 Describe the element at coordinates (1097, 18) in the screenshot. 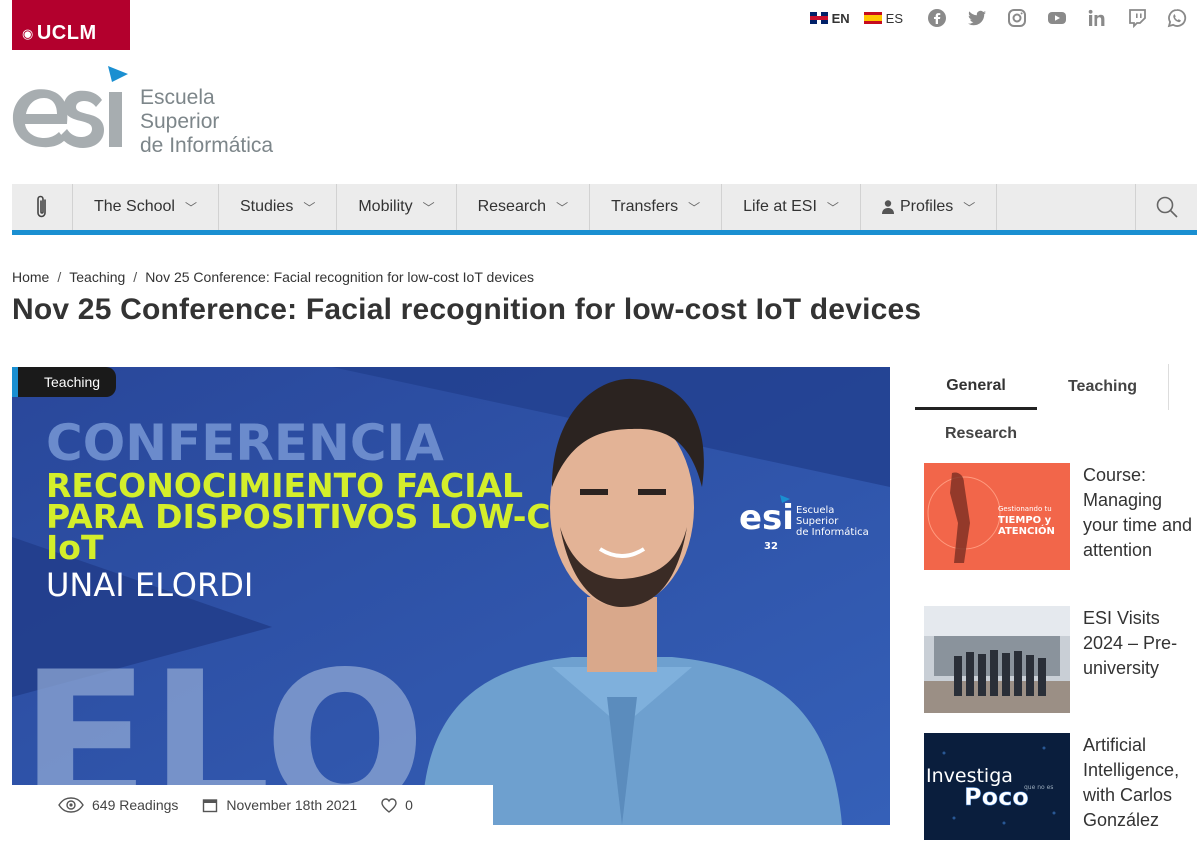

I see `linkedin-icon` at that location.